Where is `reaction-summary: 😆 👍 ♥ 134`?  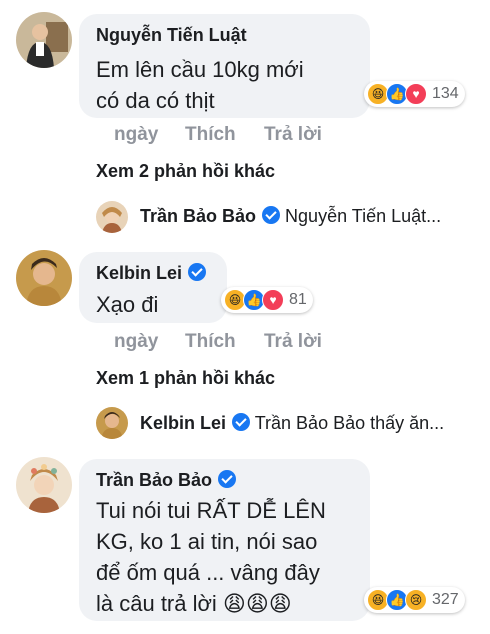 reaction-summary: 😆 👍 ♥ 134 is located at coordinates (414, 94).